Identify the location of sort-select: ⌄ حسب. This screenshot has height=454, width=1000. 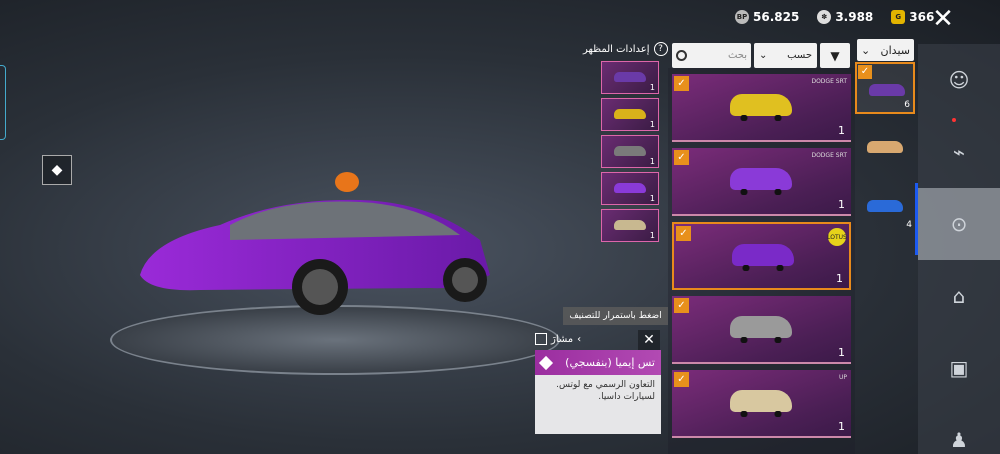
(785, 55).